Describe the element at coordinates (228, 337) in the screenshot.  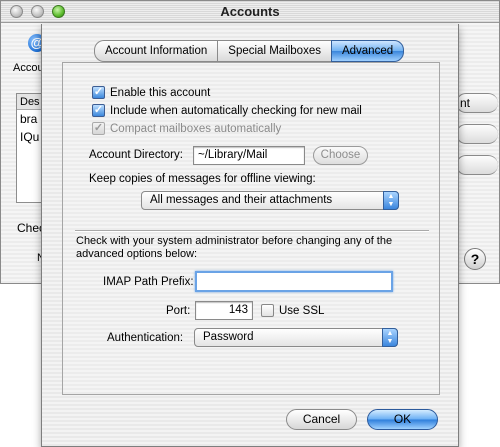
I see `authentication-value: Password` at that location.